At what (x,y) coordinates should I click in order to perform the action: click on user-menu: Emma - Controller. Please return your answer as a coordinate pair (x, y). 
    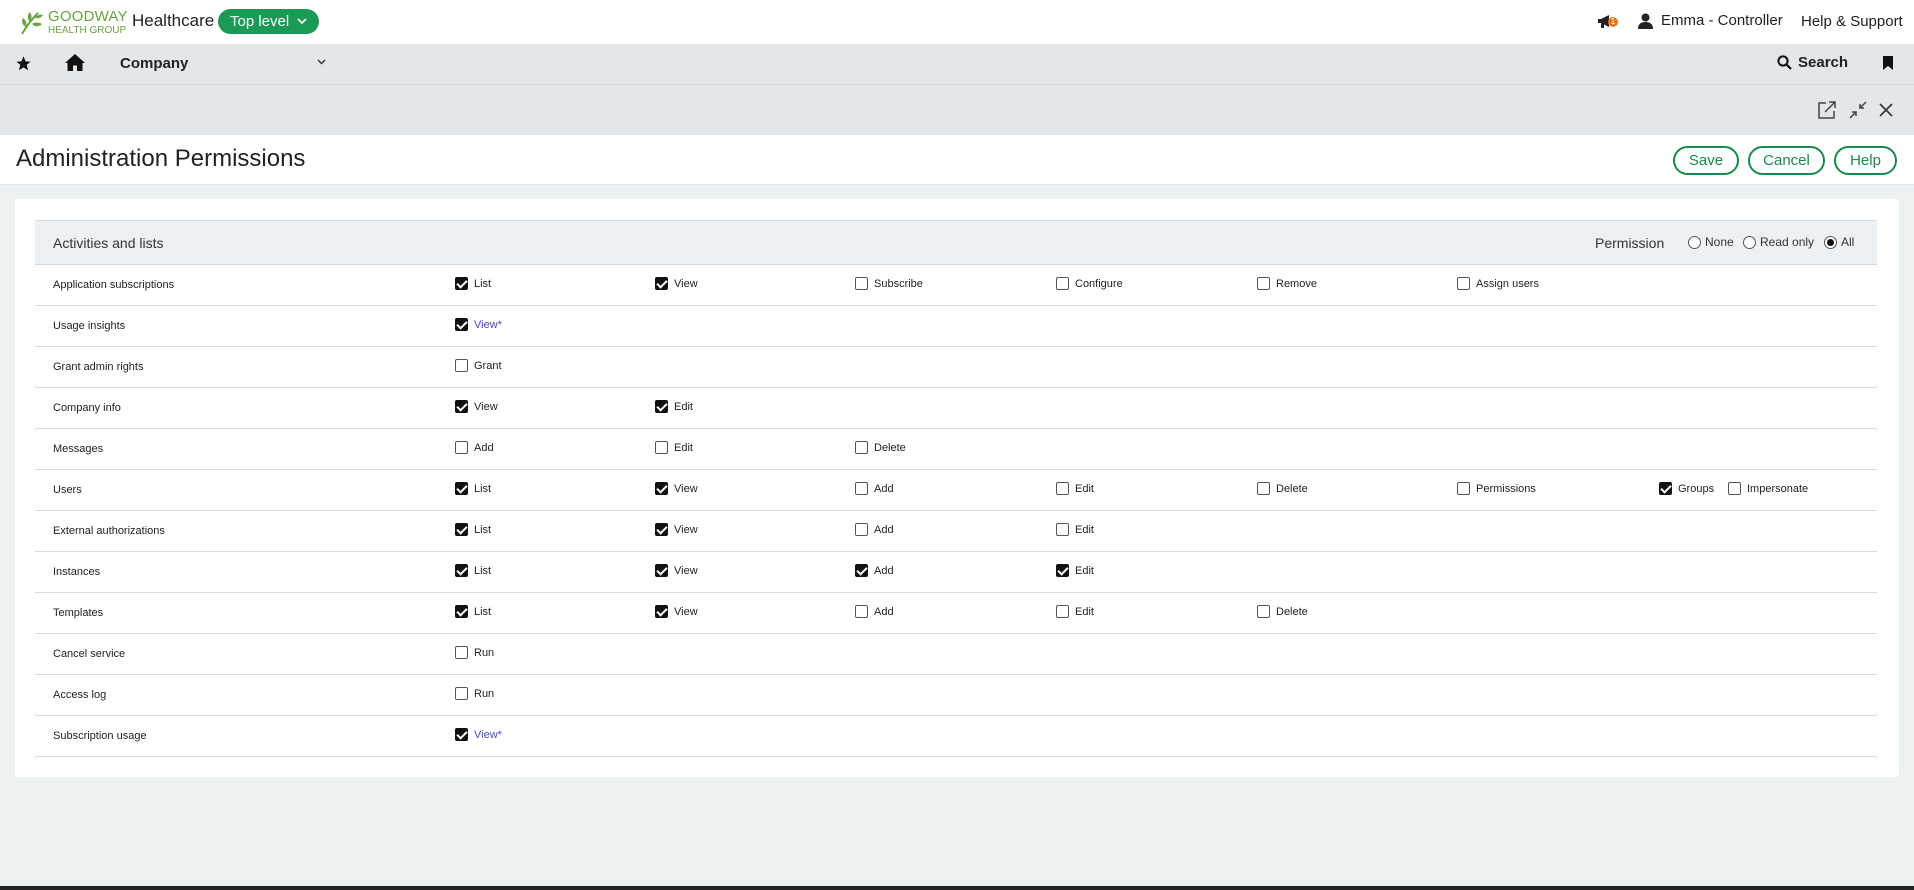
    Looking at the image, I should click on (1710, 20).